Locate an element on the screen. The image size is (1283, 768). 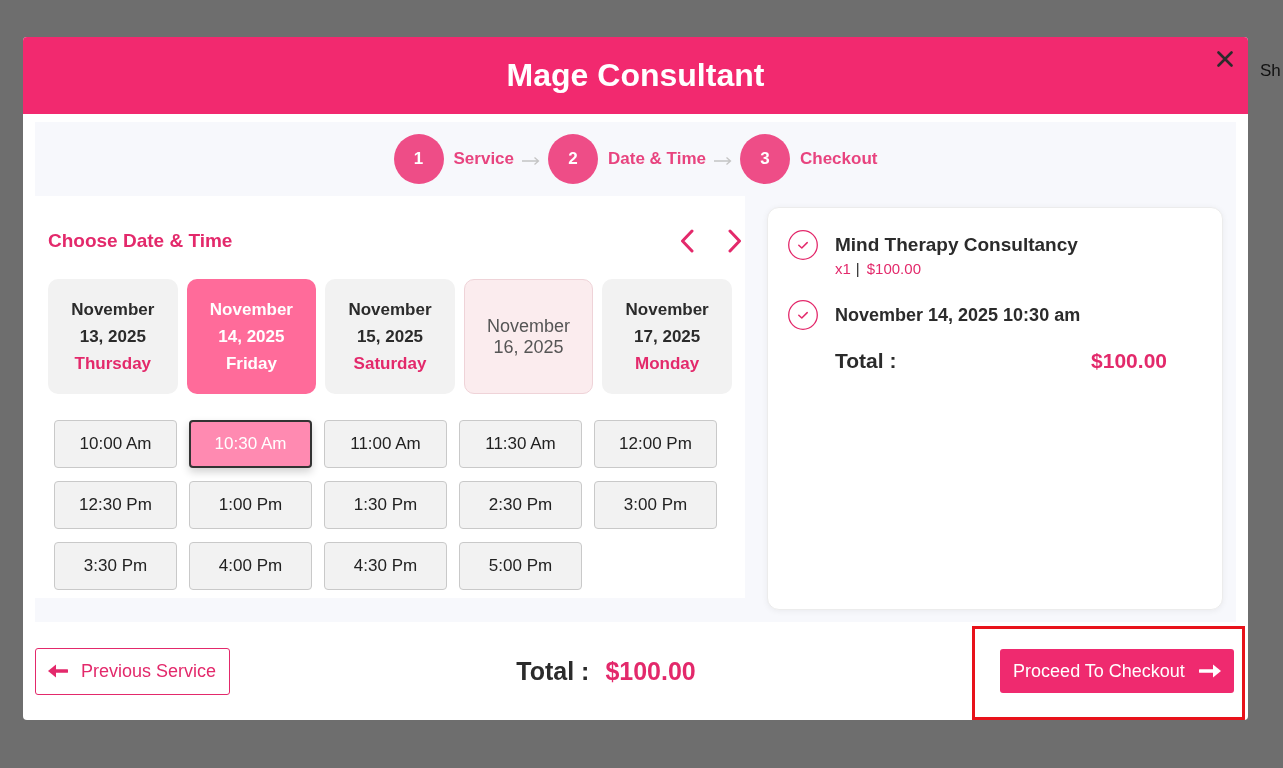
time-slot: 12:00 Pm is located at coordinates (655, 444).